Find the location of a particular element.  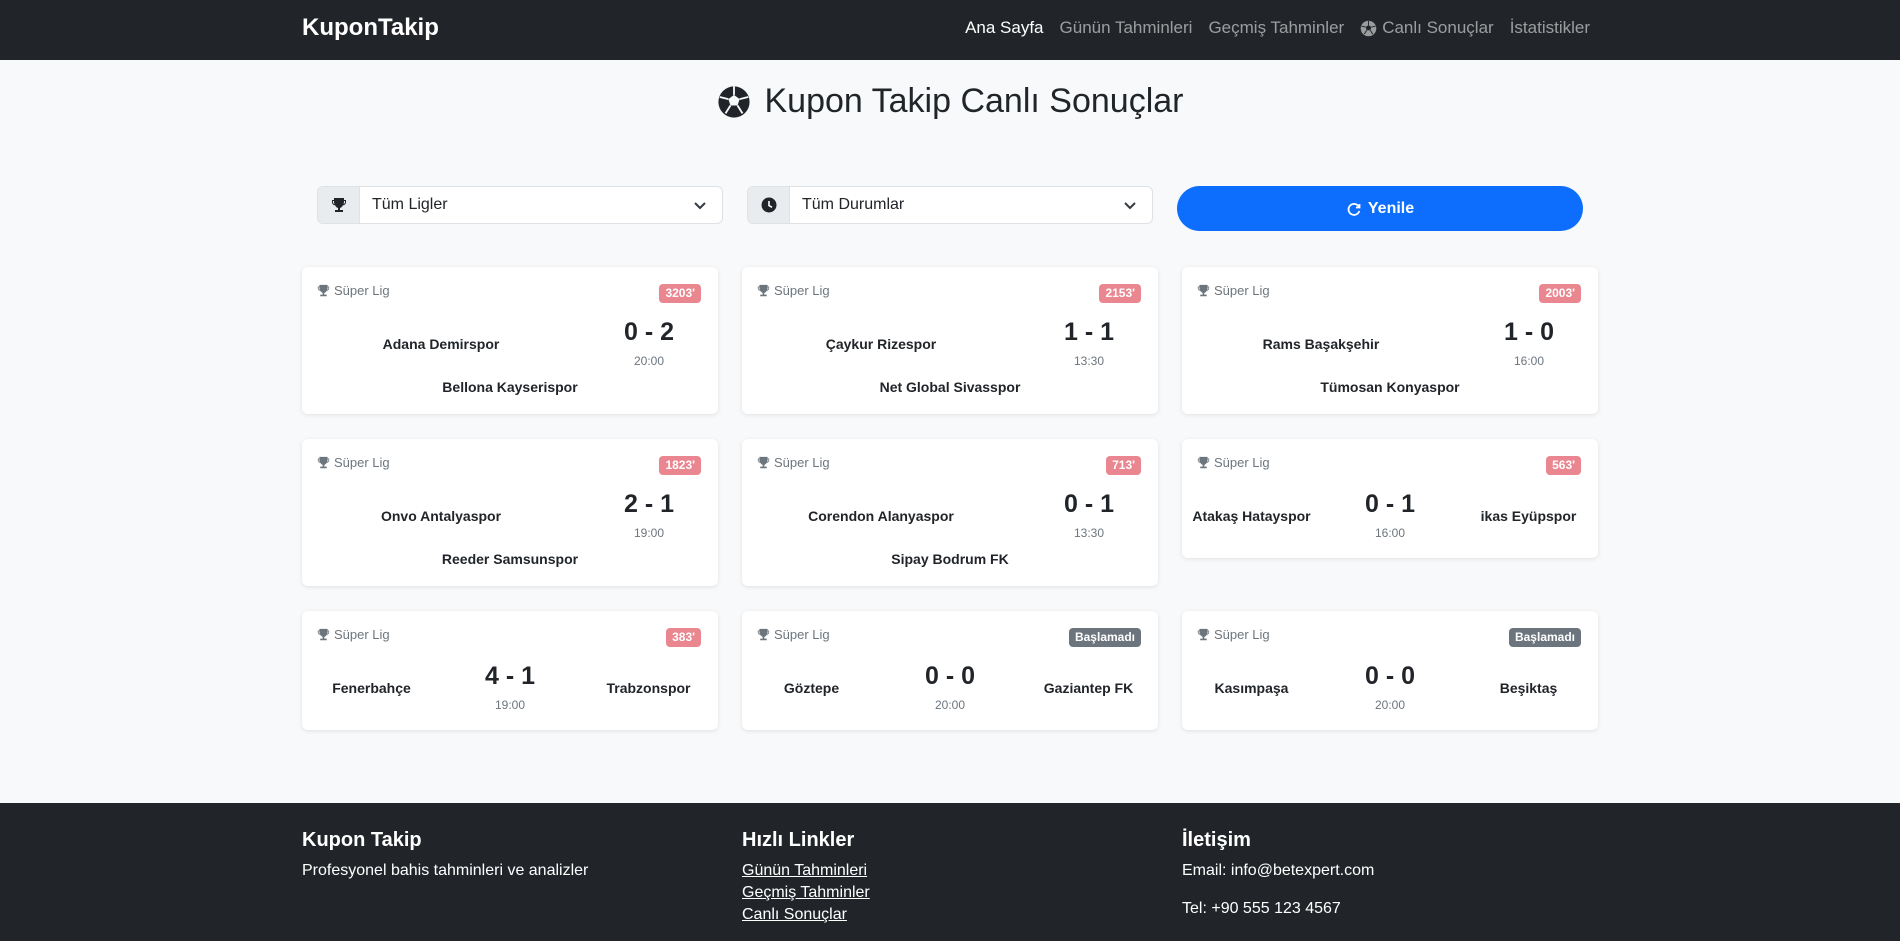

nav-statistics: İstatistikler is located at coordinates (1550, 28).